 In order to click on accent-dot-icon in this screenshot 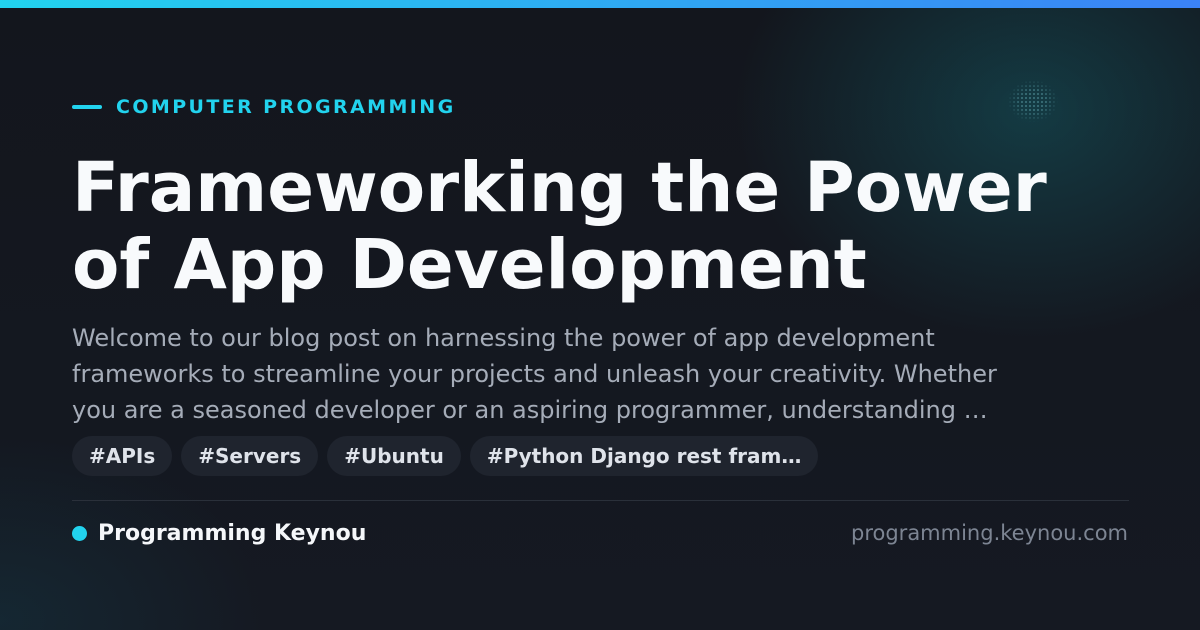, I will do `click(79, 533)`.